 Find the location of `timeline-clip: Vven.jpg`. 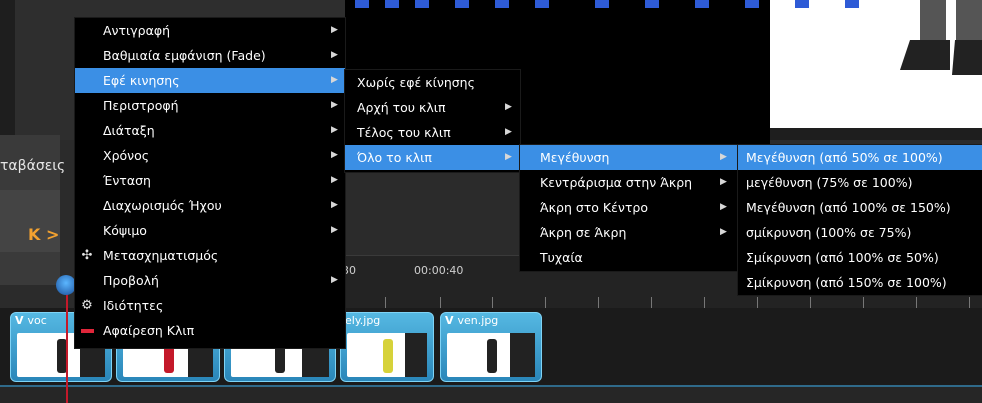

timeline-clip: Vven.jpg is located at coordinates (491, 347).